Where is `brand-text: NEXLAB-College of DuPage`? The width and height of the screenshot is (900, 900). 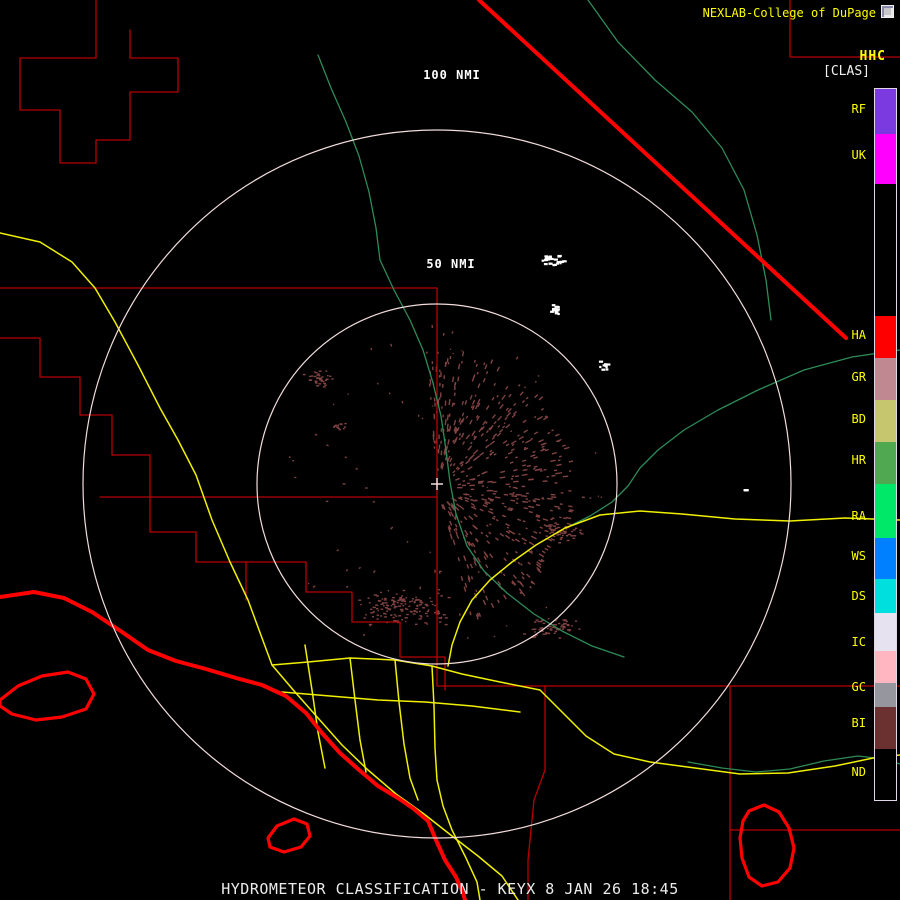
brand-text: NEXLAB-College of DuPage is located at coordinates (789, 13).